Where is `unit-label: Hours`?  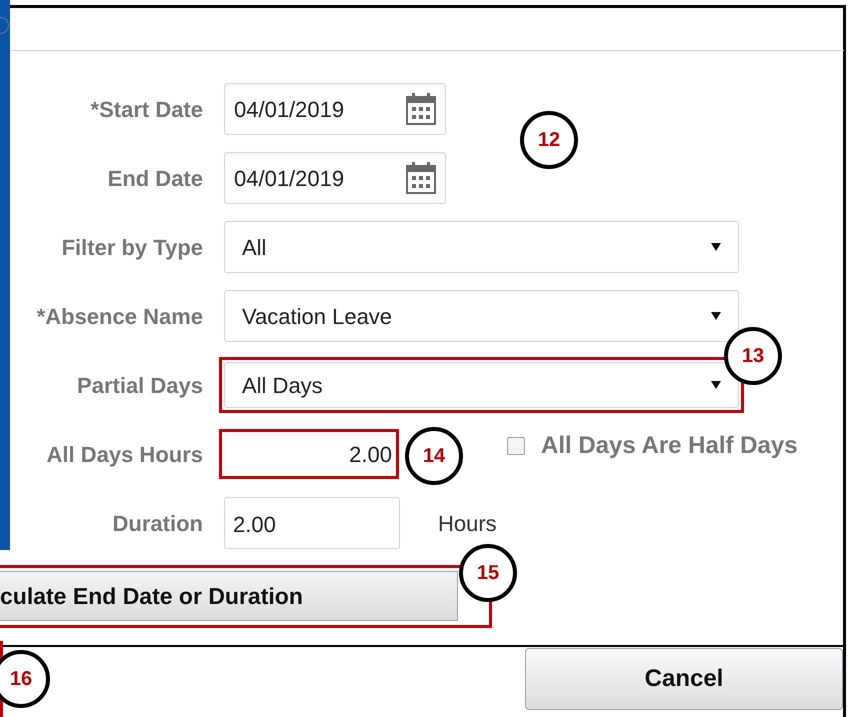 unit-label: Hours is located at coordinates (467, 524).